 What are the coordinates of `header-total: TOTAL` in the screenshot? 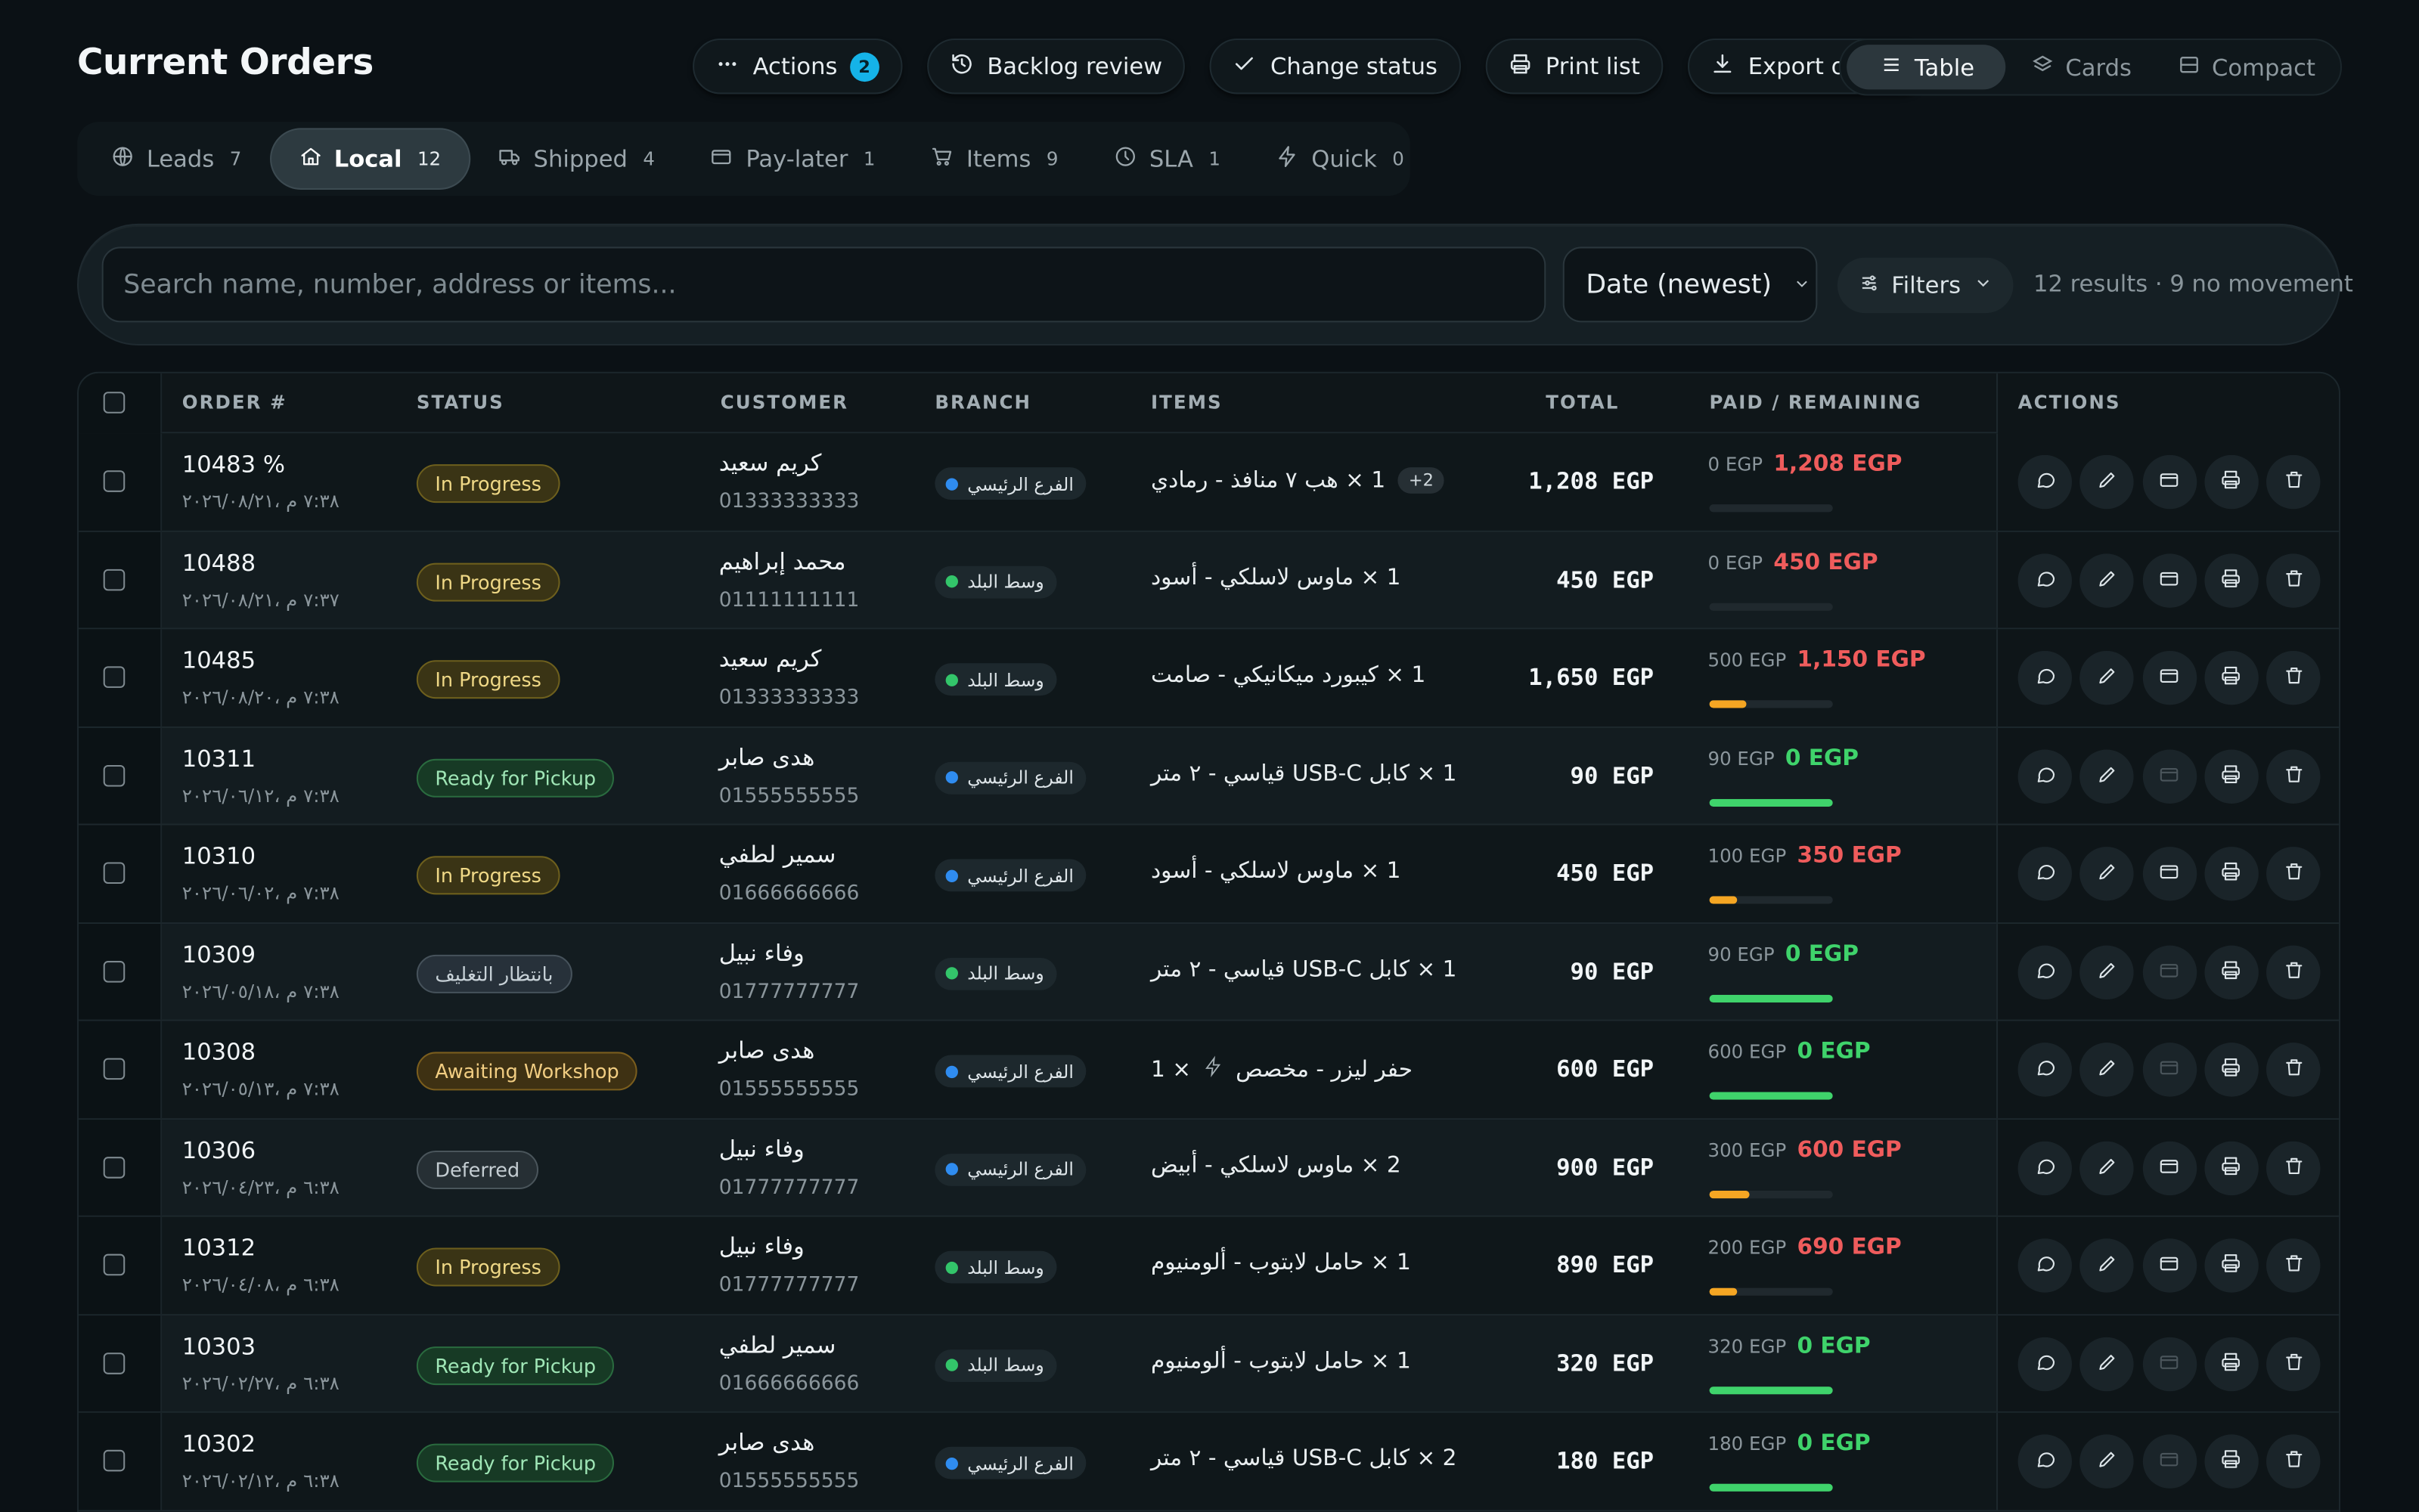 It's located at (1583, 403).